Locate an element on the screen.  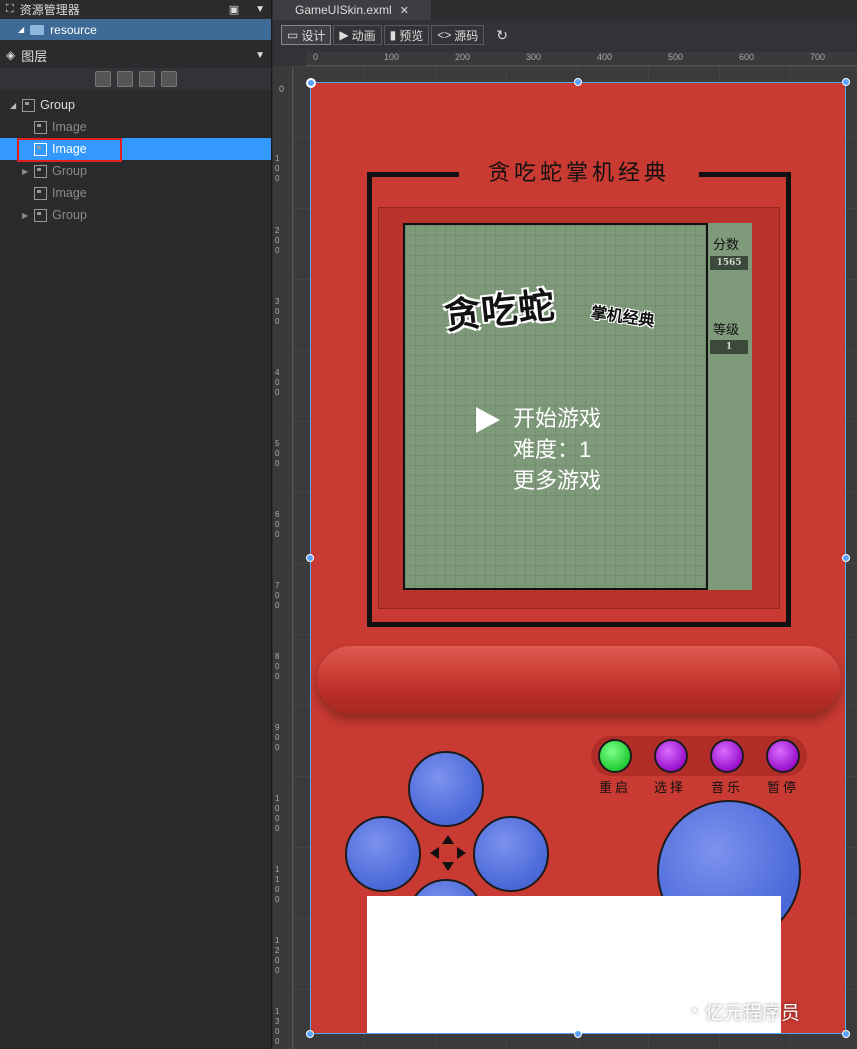
menu-difficulty: 难度：1 is located at coordinates (557, 449).